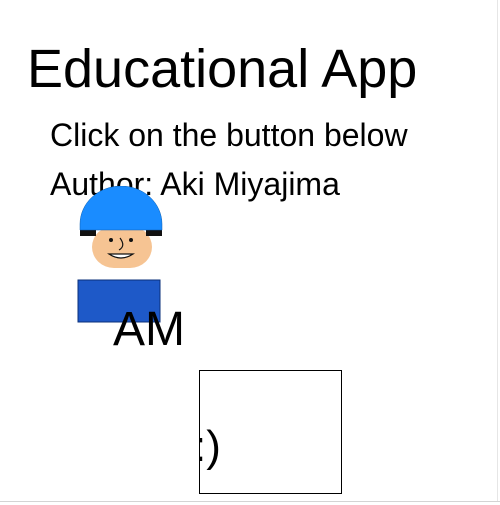 The width and height of the screenshot is (500, 505). Describe the element at coordinates (222, 69) in the screenshot. I see `page-title: Educational App` at that location.